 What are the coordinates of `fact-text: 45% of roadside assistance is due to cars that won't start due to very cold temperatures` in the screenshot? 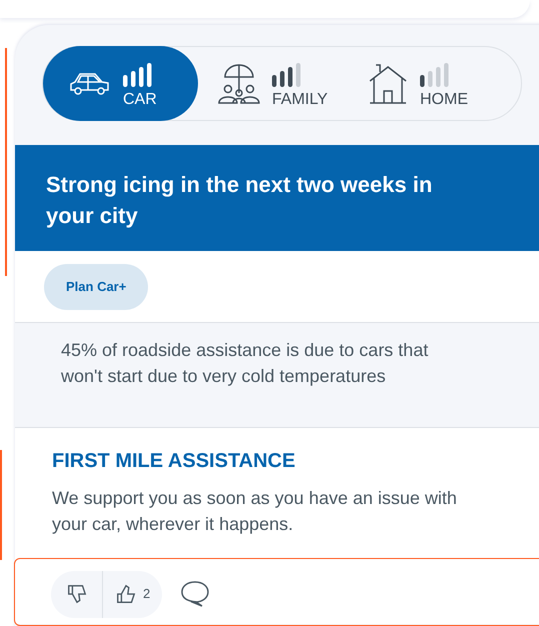 It's located at (245, 363).